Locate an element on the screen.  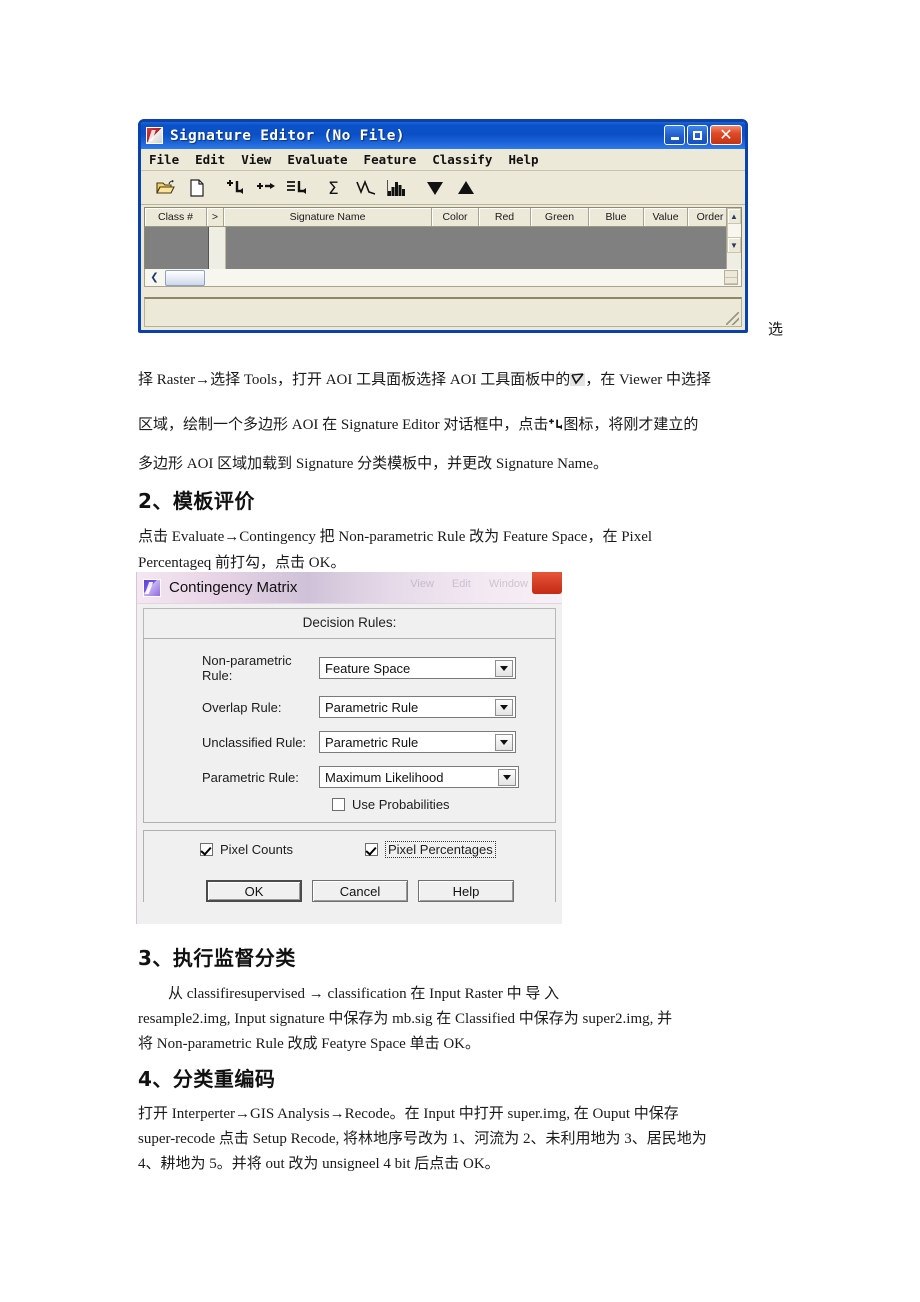
statistics-sigma-icon: Σ is located at coordinates (334, 188).